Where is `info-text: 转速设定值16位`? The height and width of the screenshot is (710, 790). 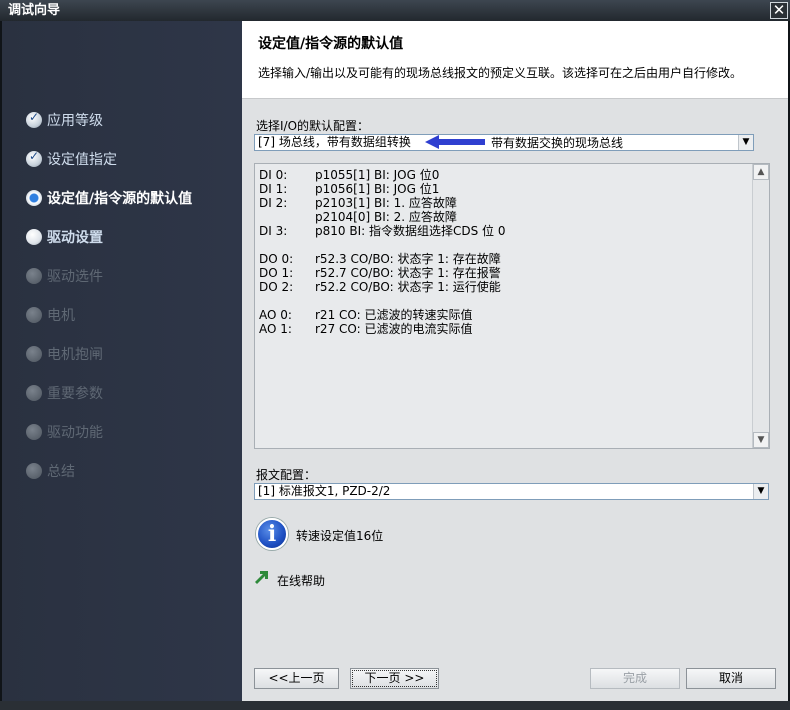 info-text: 转速设定值16位 is located at coordinates (340, 536).